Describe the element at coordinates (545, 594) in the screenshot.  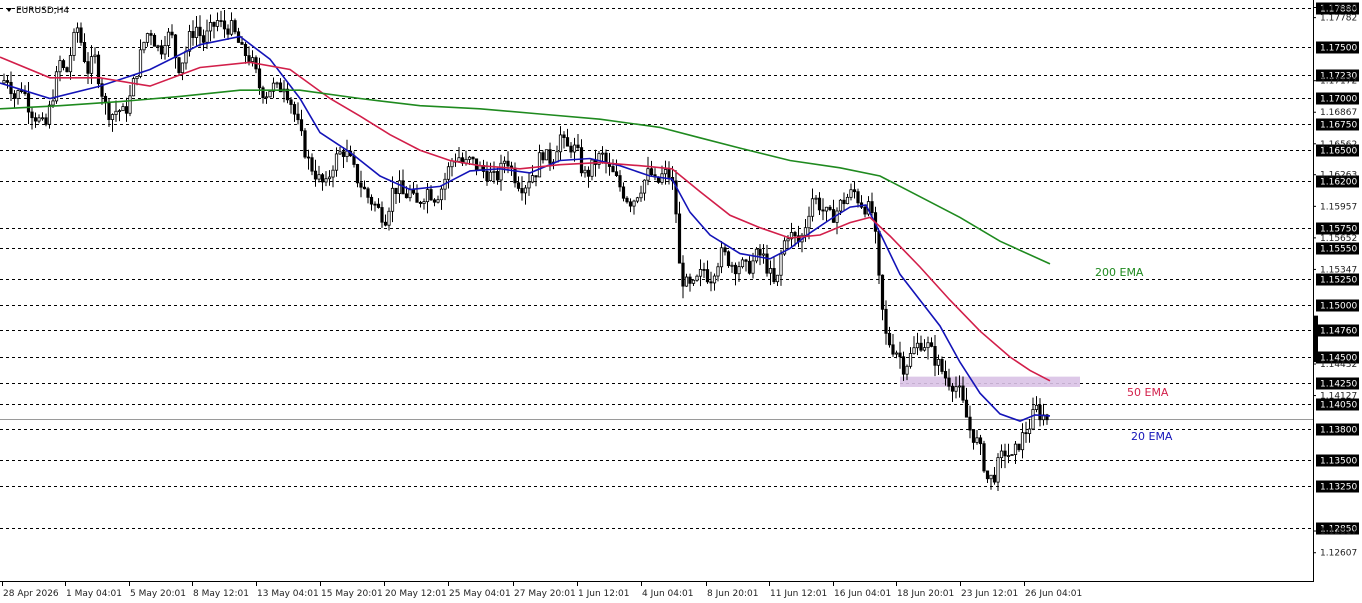
I see `x-tick-label: 27 May 20:01` at that location.